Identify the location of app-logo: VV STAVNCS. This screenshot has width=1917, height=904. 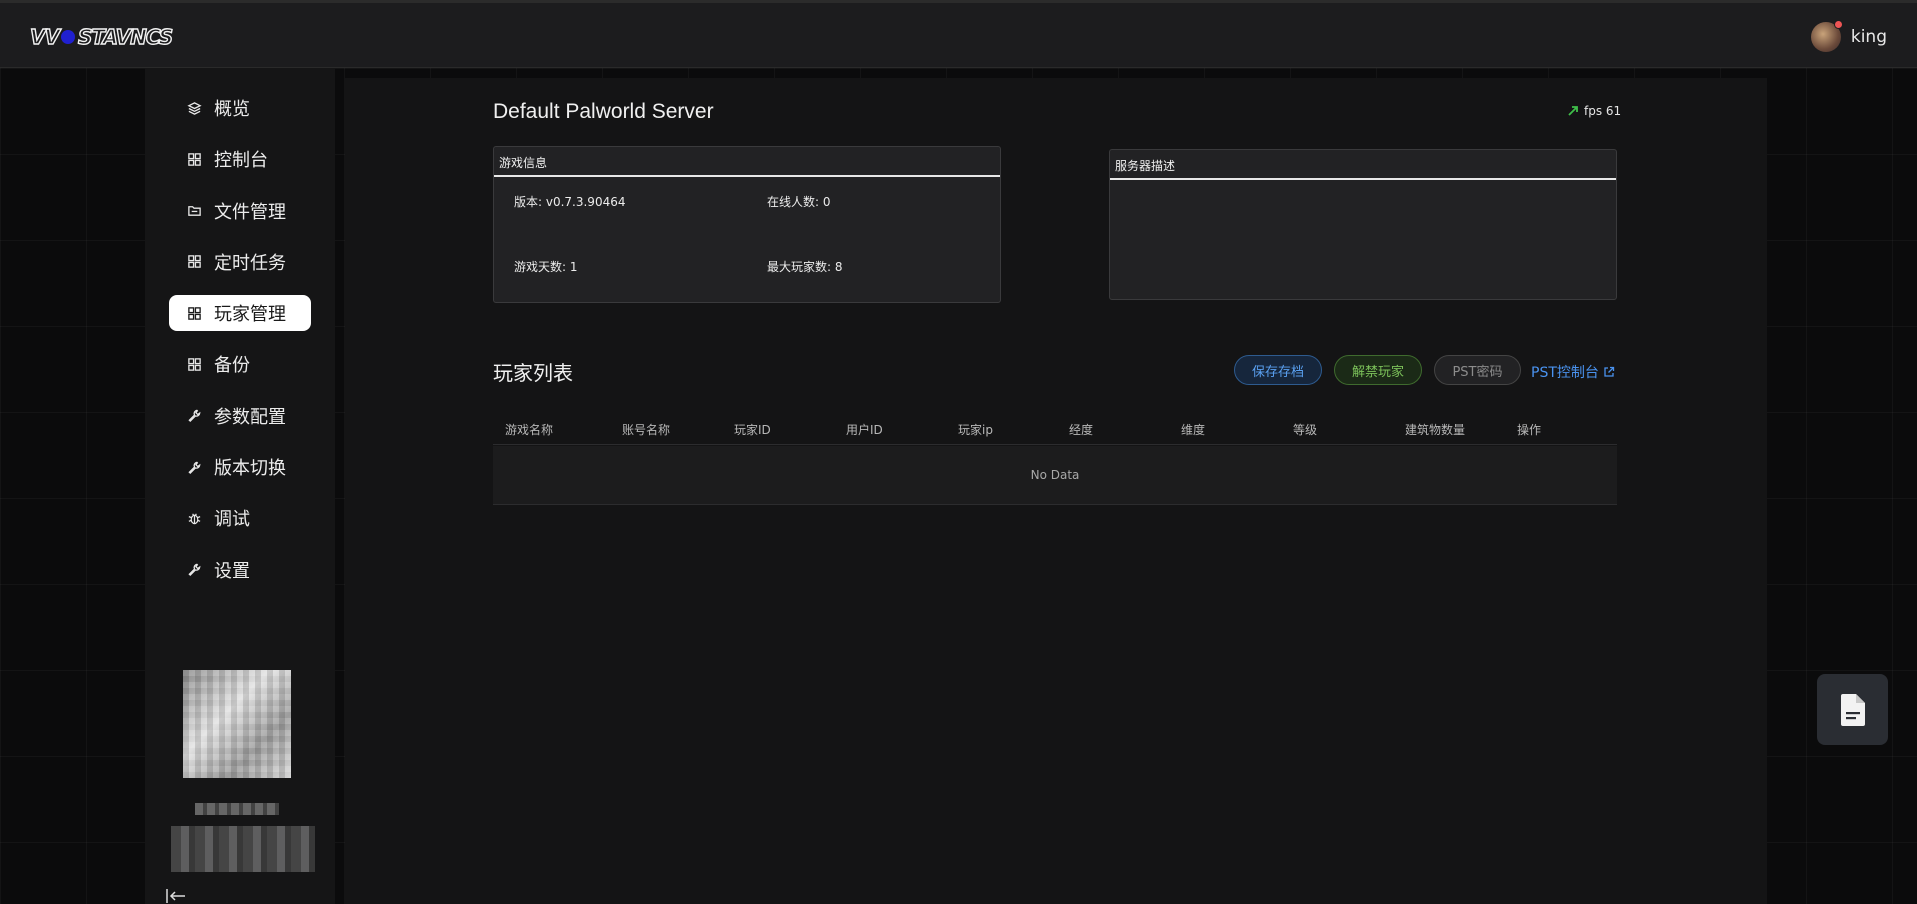
(115, 37).